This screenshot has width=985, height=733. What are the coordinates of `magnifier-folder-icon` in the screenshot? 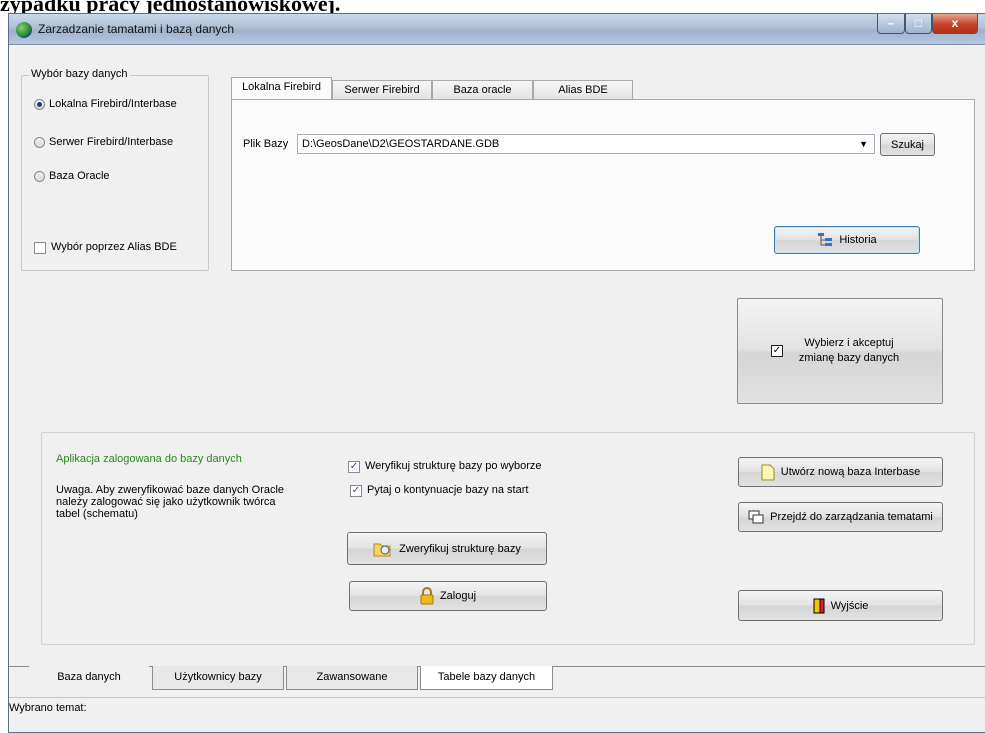 It's located at (382, 549).